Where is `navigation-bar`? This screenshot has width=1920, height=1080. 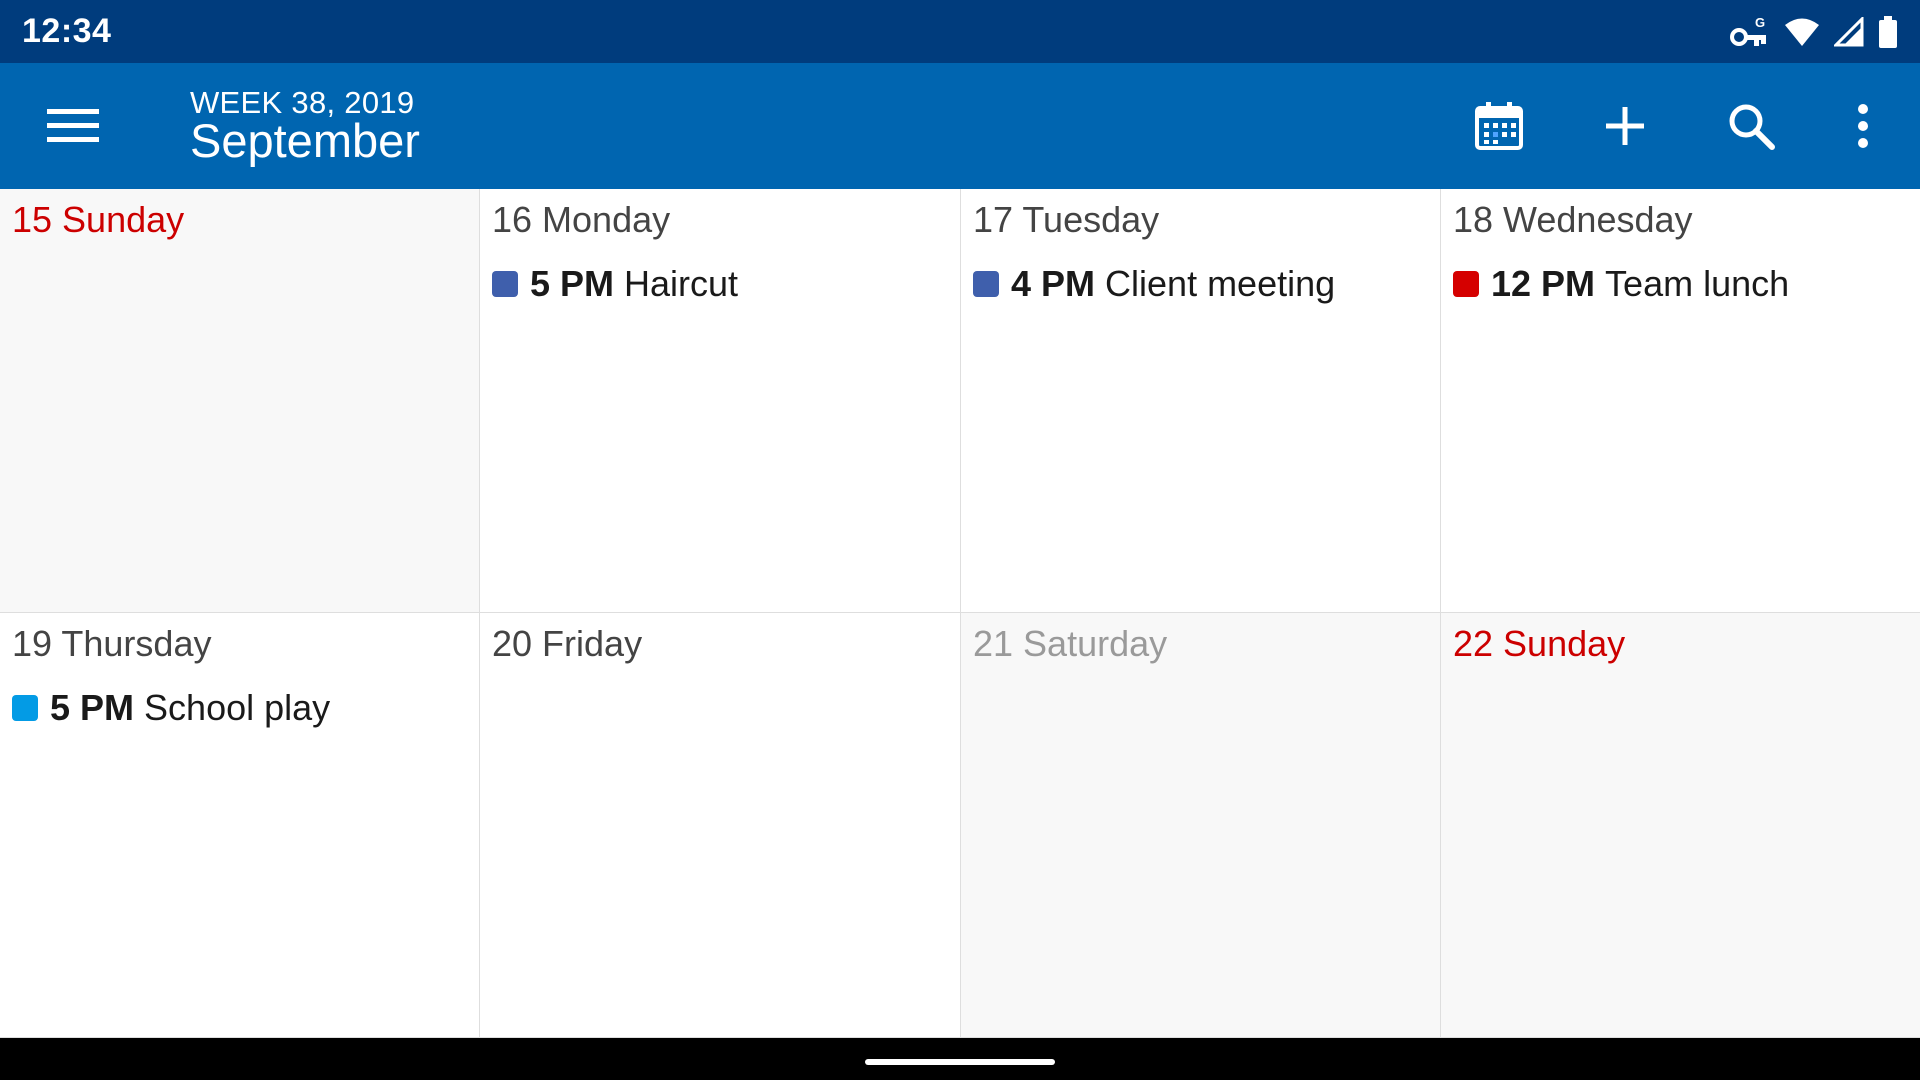
navigation-bar is located at coordinates (960, 1059).